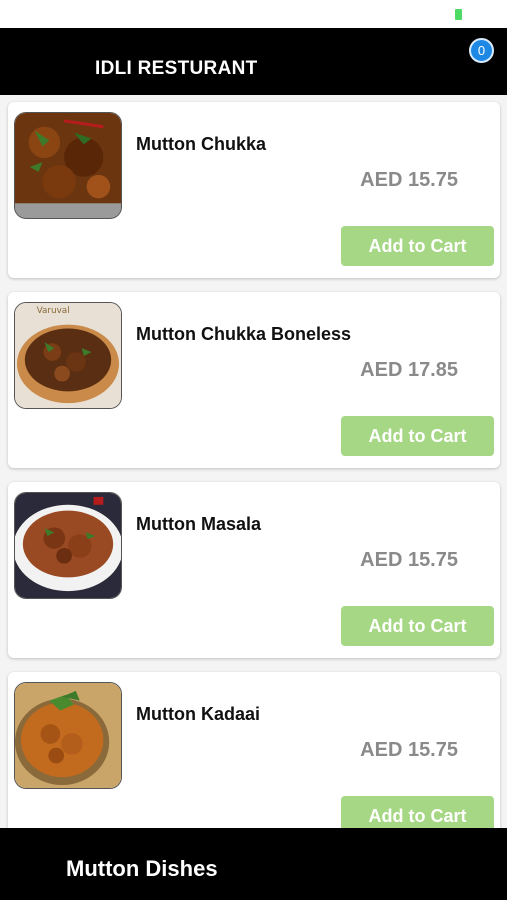 The image size is (507, 900). What do you see at coordinates (409, 370) in the screenshot?
I see `dish-price: AED 17.85` at bounding box center [409, 370].